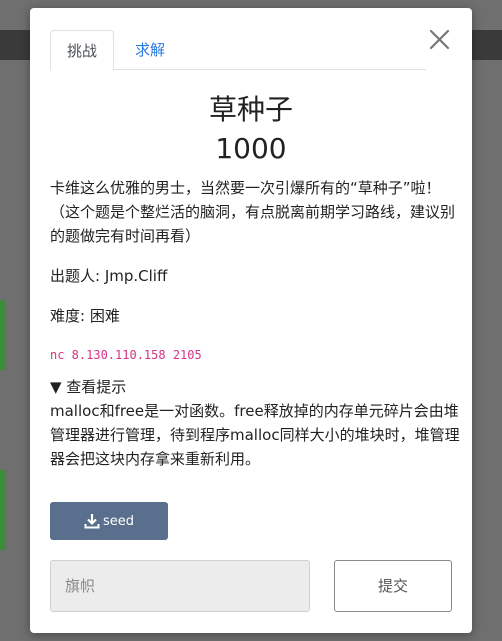 The width and height of the screenshot is (502, 641). Describe the element at coordinates (88, 386) in the screenshot. I see `hint-toggle: ▼ 查看提示` at that location.